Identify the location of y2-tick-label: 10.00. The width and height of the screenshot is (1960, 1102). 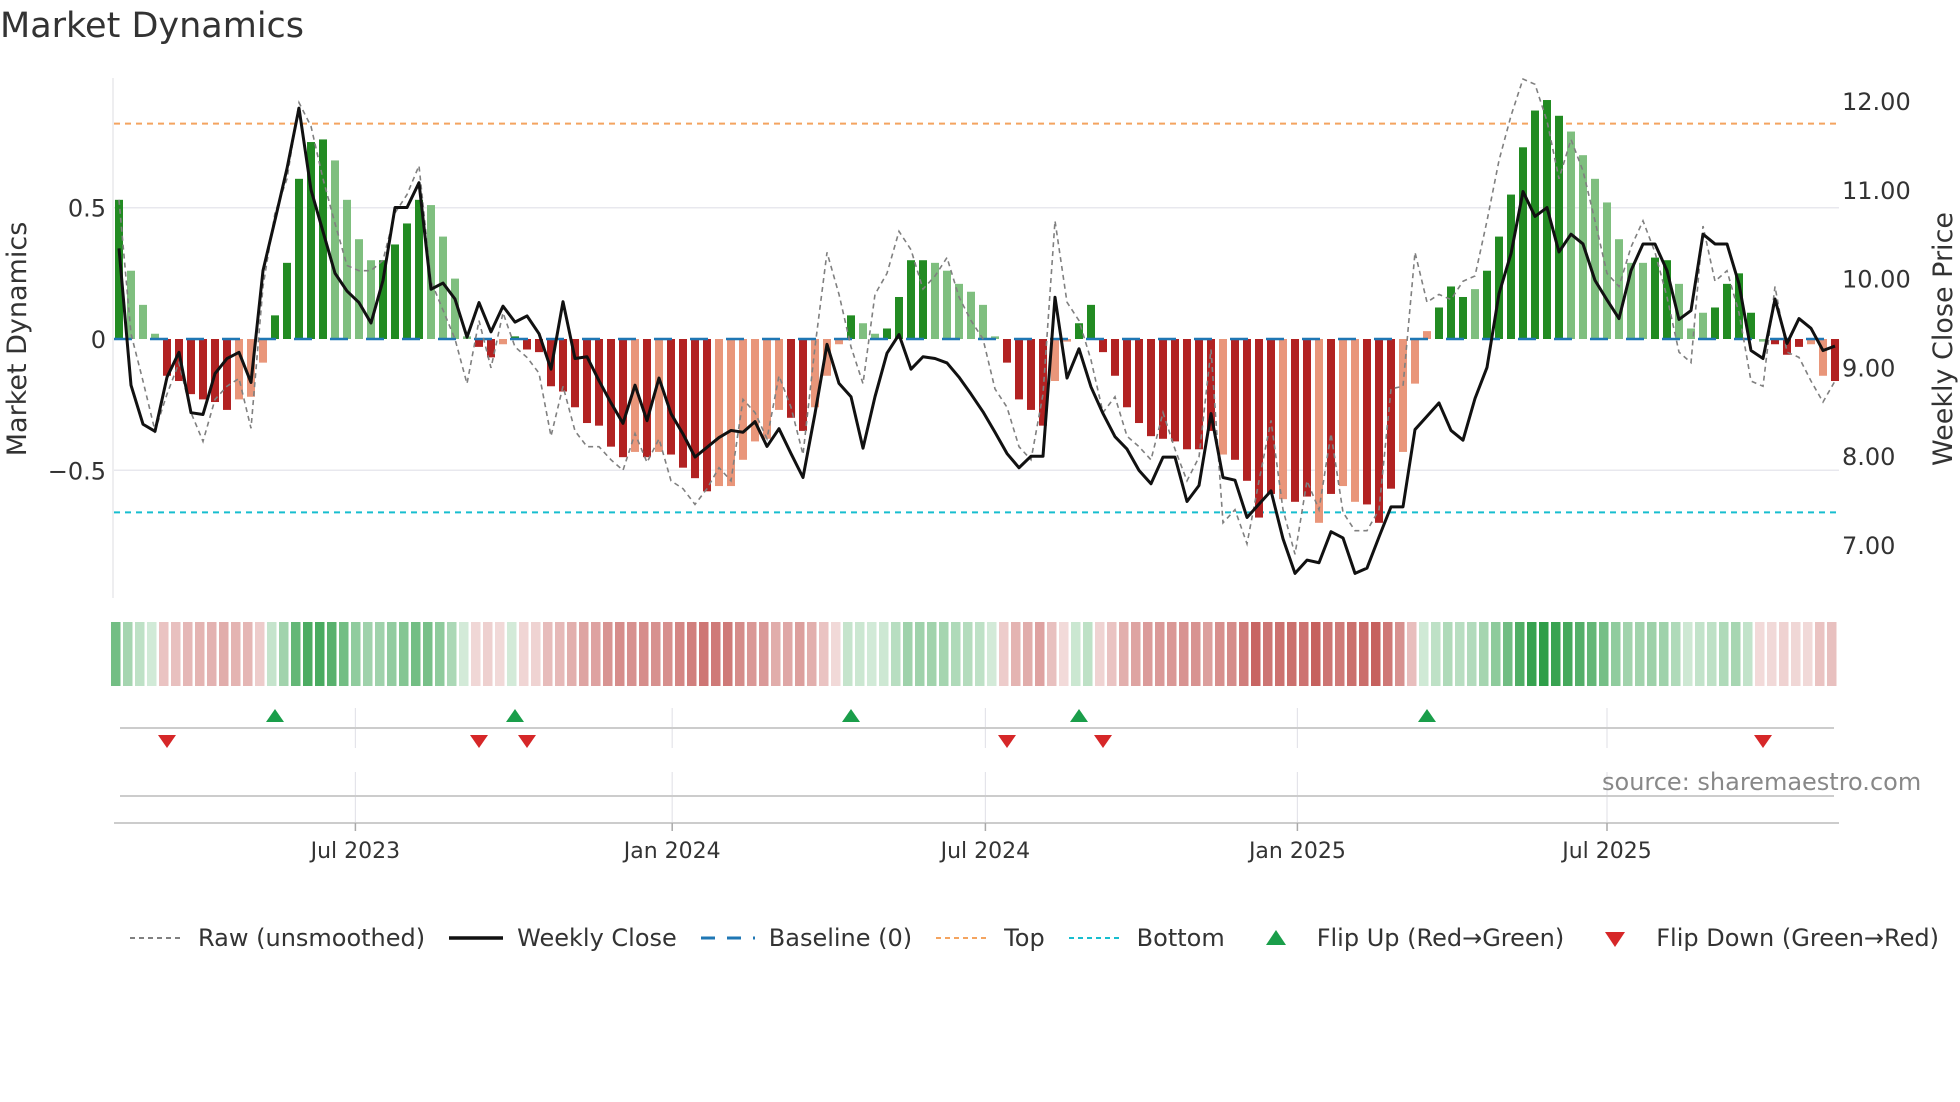
(1876, 280).